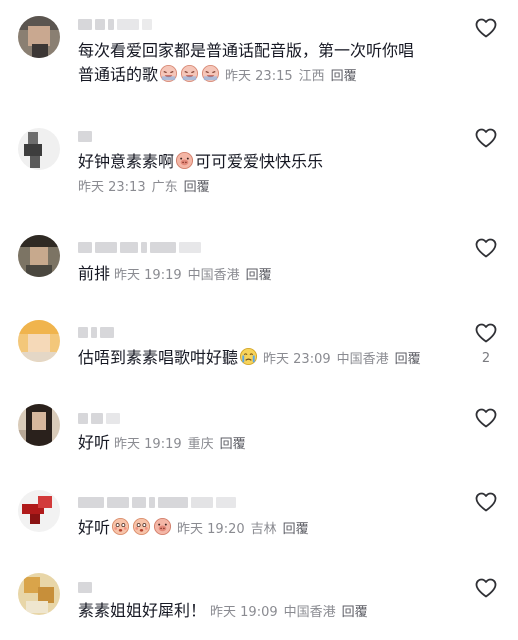 This screenshot has height=640, width=518. Describe the element at coordinates (94, 273) in the screenshot. I see `comment-text-part1: 前排` at that location.